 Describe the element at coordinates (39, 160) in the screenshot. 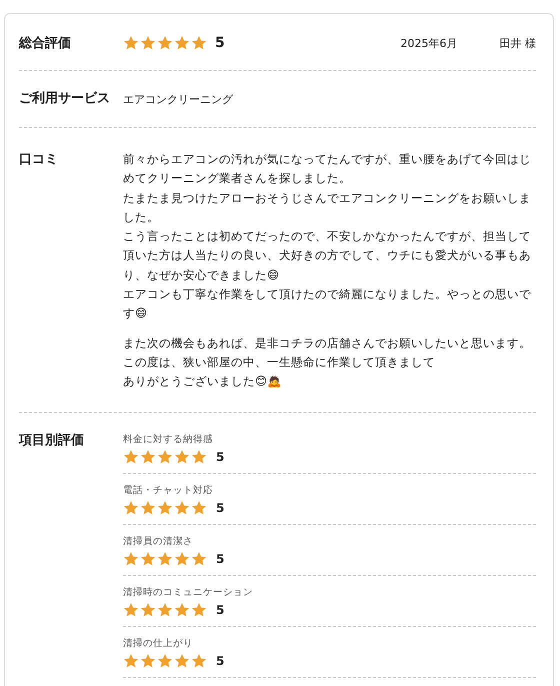

I see `row-label: 口コミ` at that location.